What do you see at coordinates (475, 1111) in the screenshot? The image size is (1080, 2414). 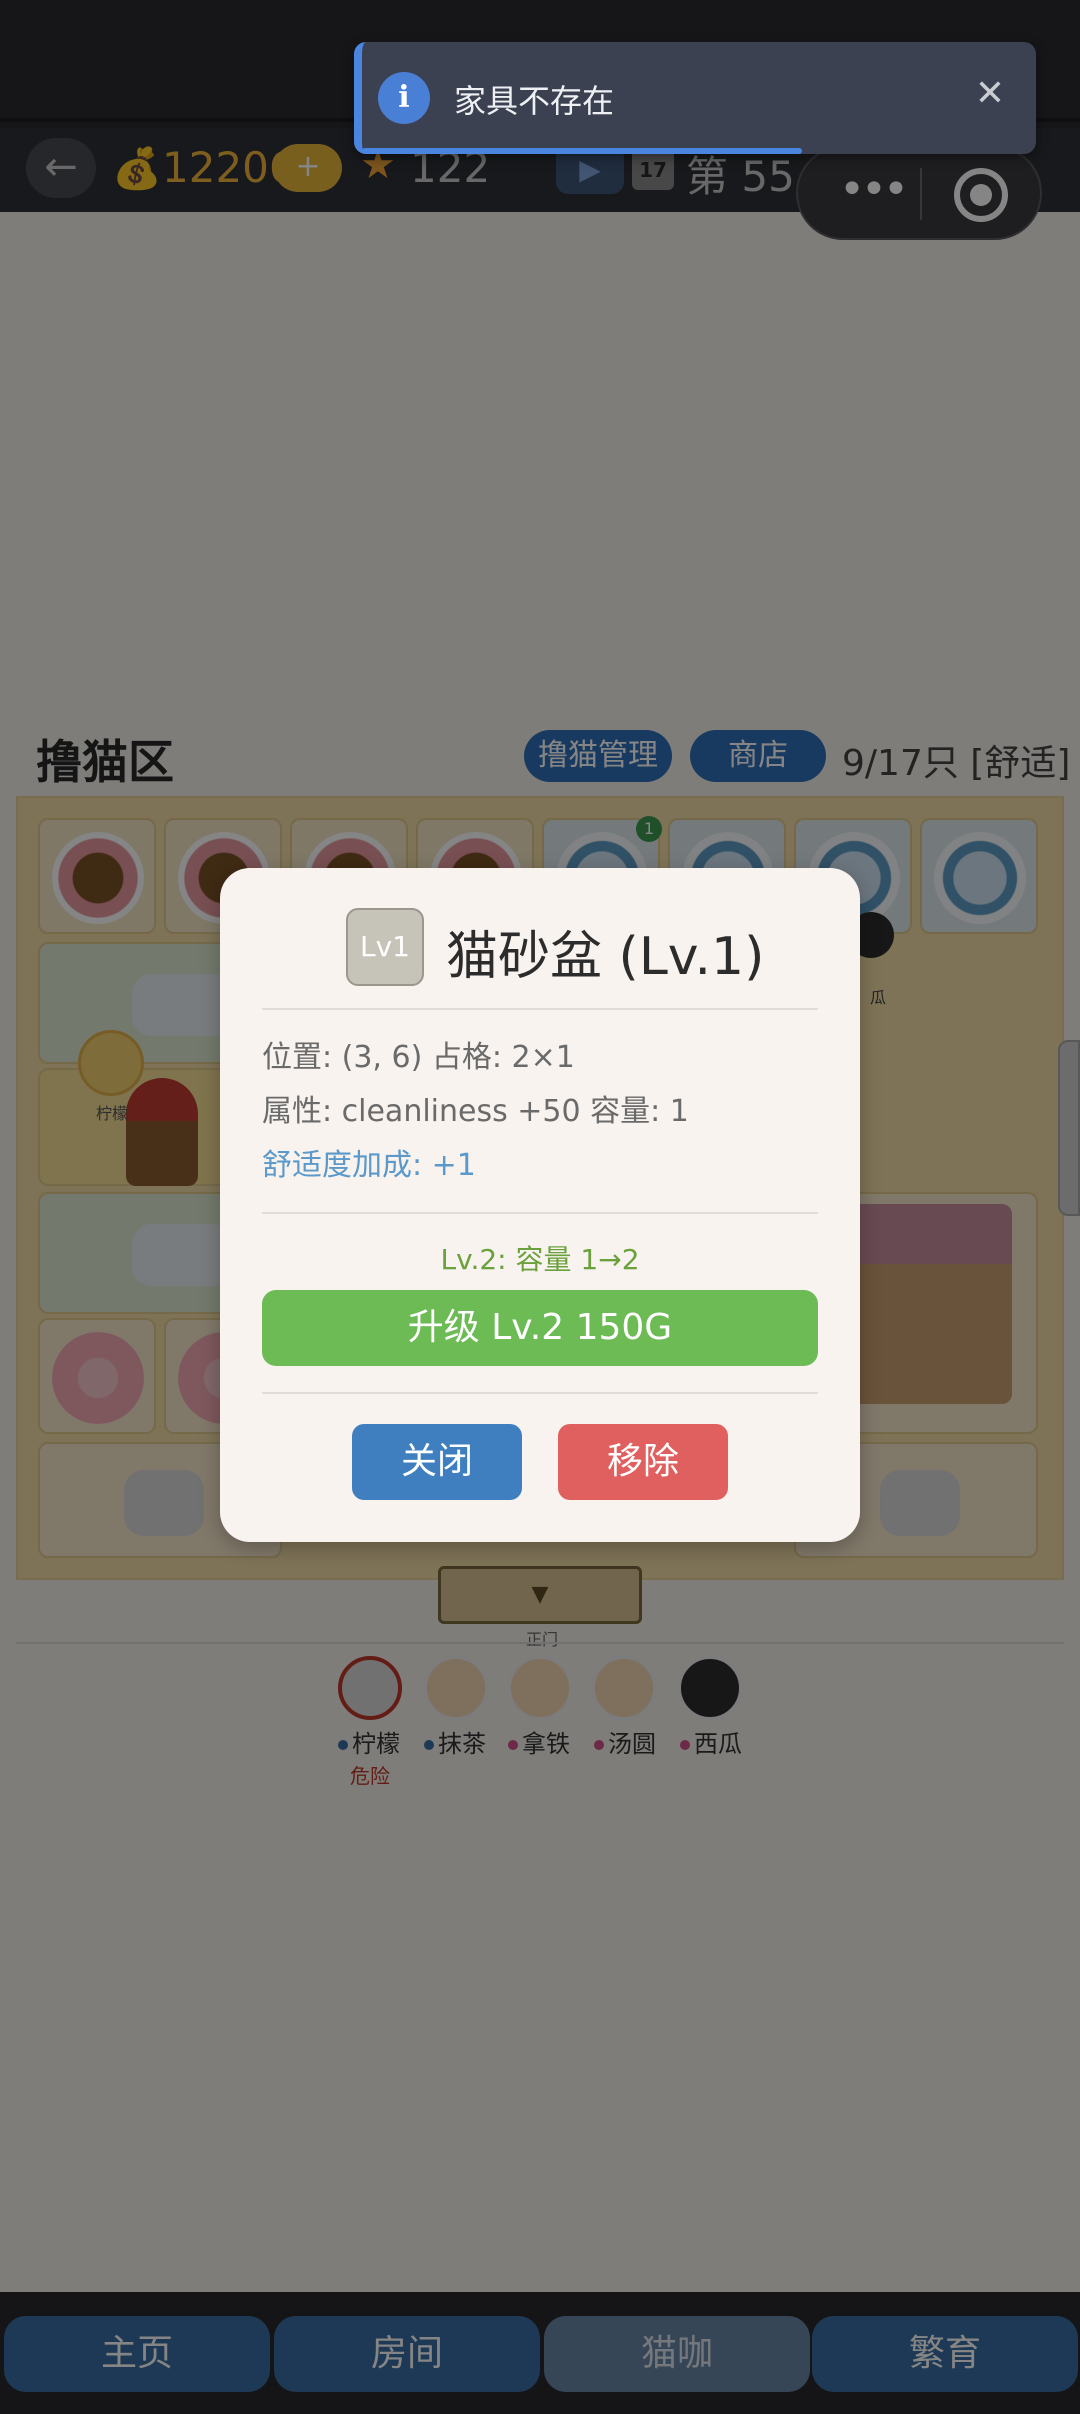 I see `attribute-info: 属性: cleanliness +50 容量: 1` at bounding box center [475, 1111].